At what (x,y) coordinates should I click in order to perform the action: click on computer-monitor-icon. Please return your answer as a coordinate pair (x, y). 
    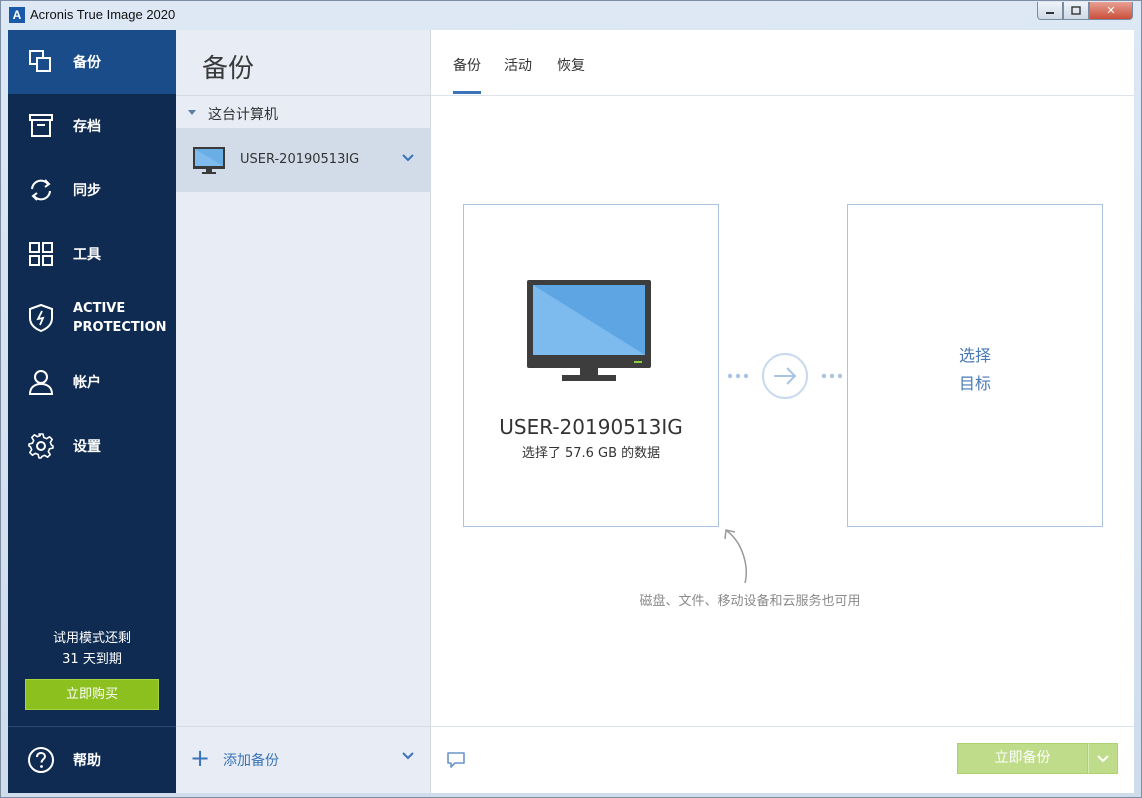
    Looking at the image, I should click on (589, 330).